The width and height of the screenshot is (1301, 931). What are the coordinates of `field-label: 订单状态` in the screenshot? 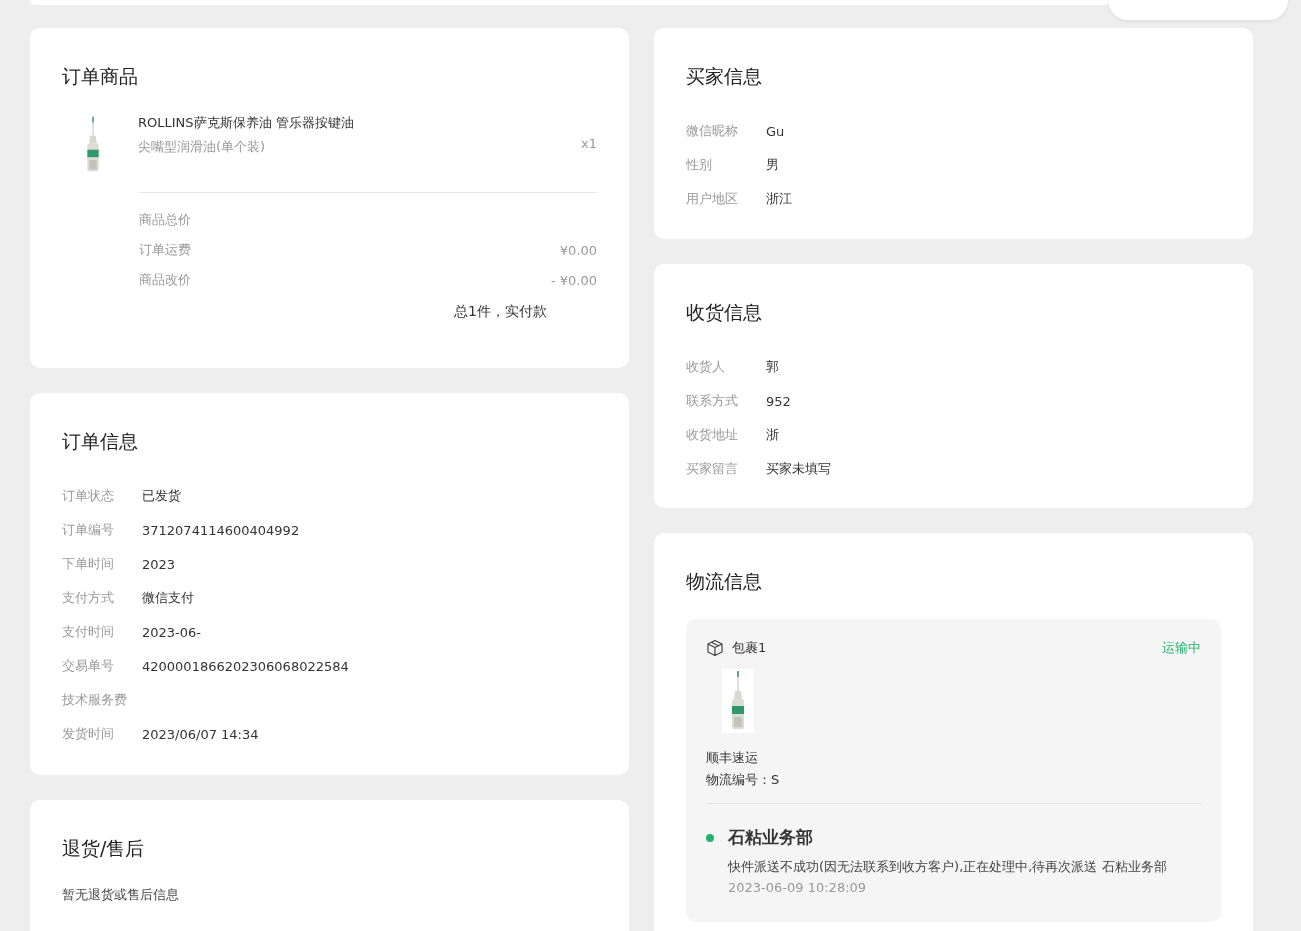 It's located at (88, 496).